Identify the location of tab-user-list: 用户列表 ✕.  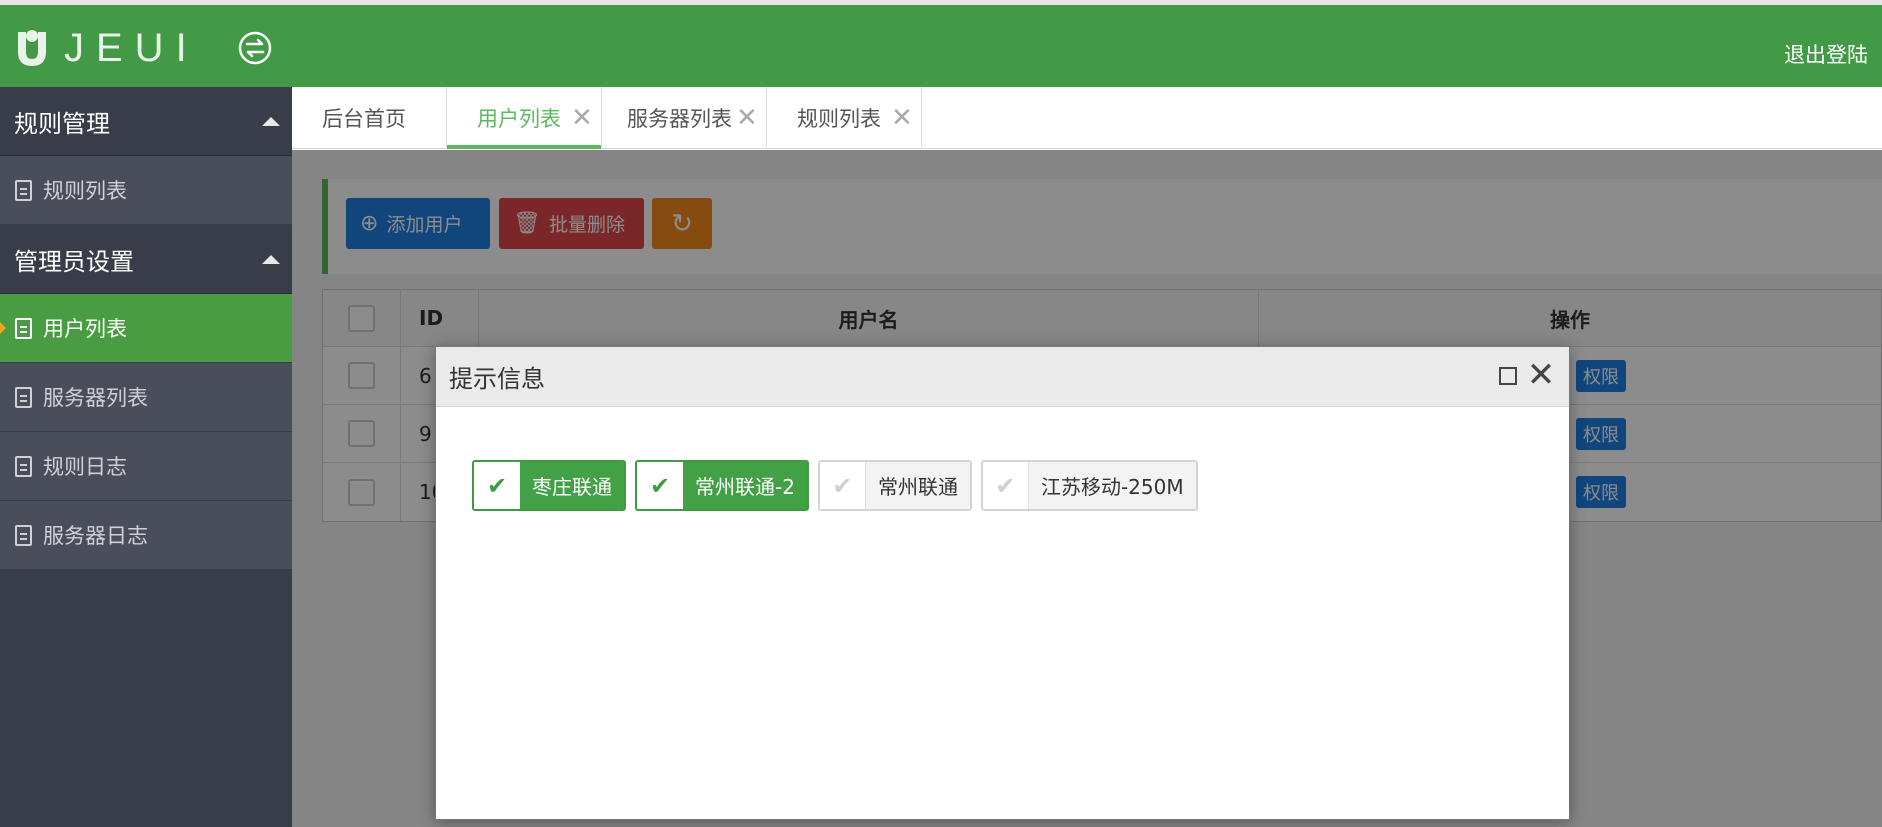
(524, 118).